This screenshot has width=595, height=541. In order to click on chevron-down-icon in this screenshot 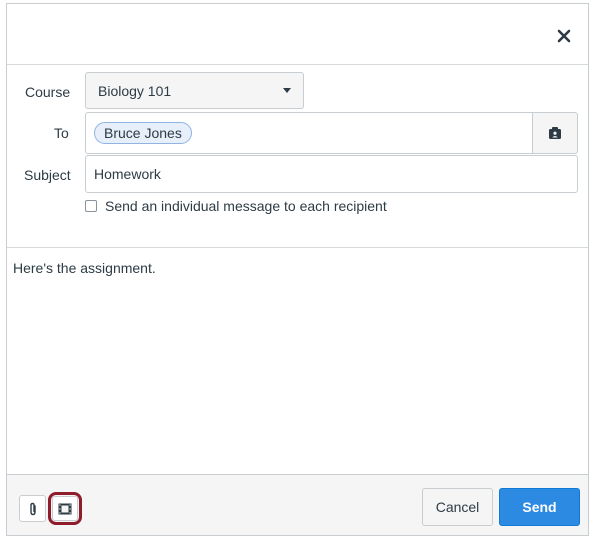, I will do `click(287, 90)`.